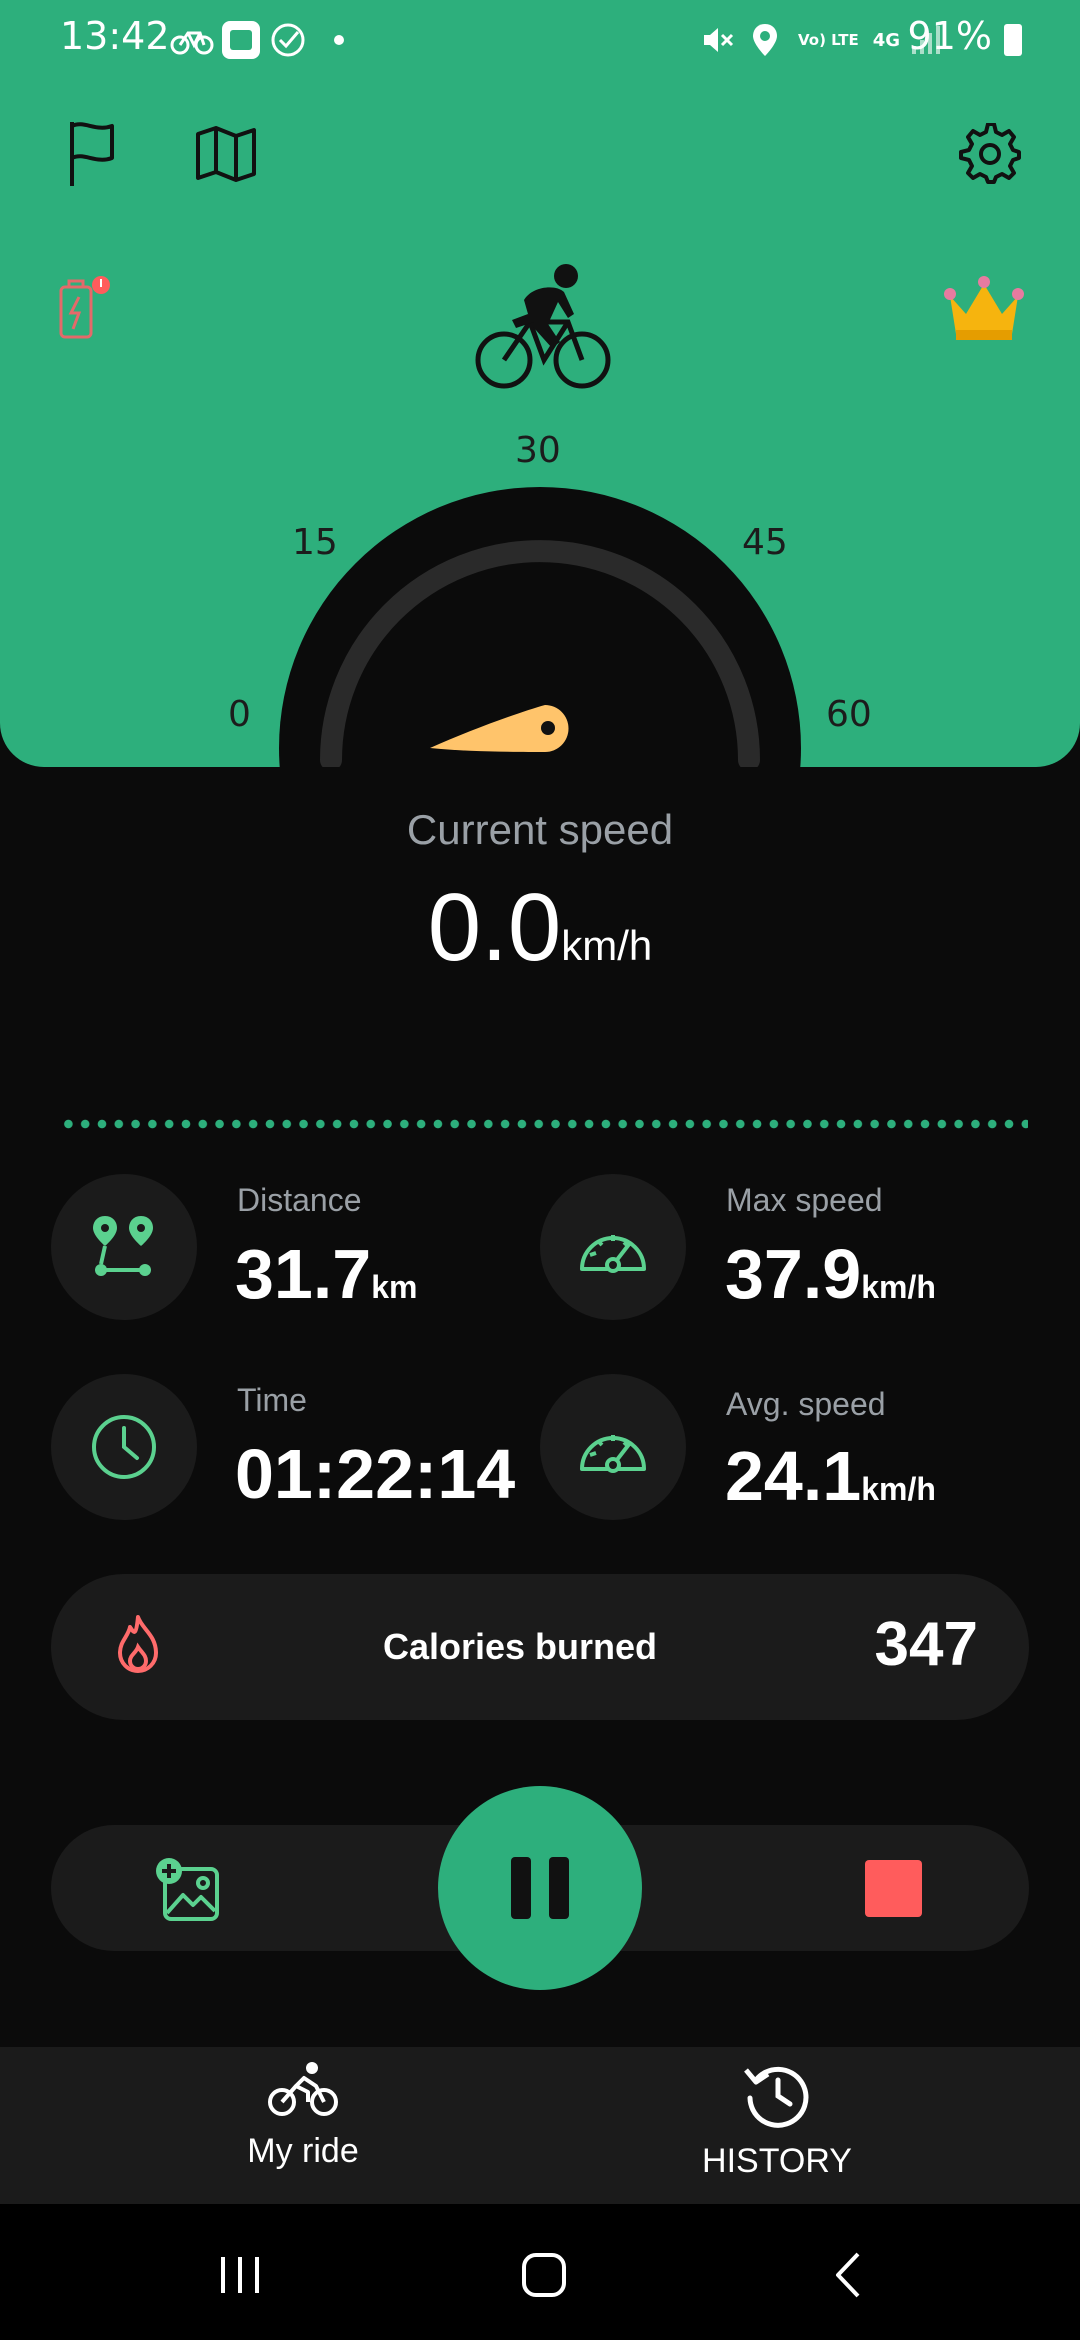  Describe the element at coordinates (315, 542) in the screenshot. I see `gauge-tick-15: 15` at that location.